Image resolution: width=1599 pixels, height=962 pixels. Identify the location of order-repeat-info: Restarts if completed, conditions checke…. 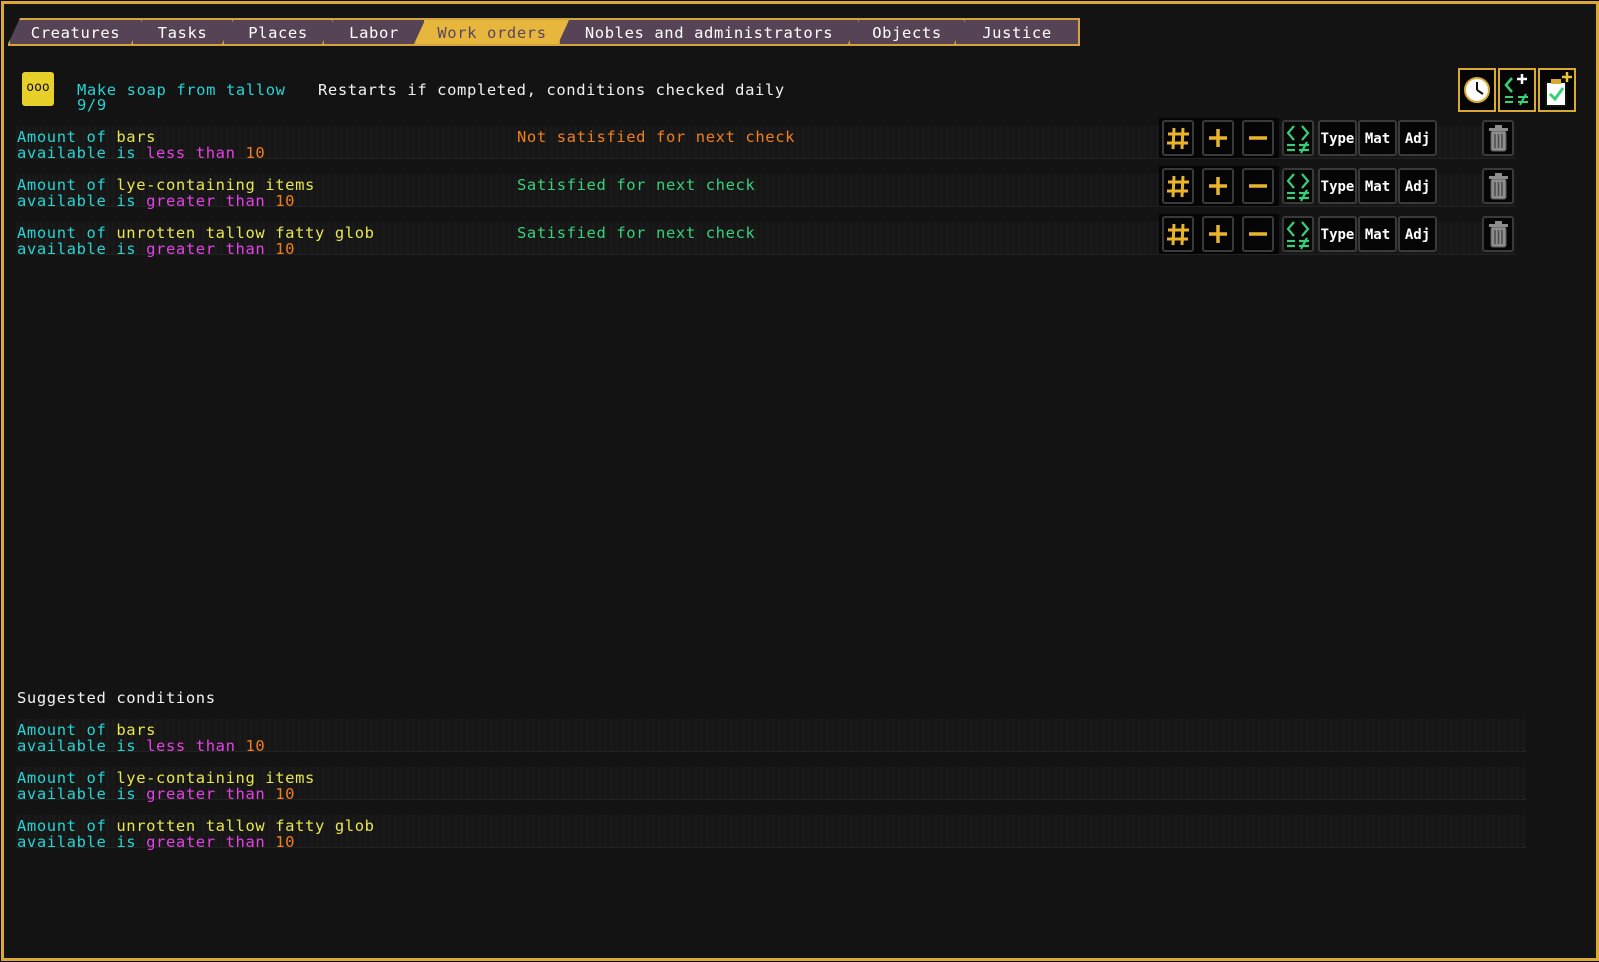
(551, 90).